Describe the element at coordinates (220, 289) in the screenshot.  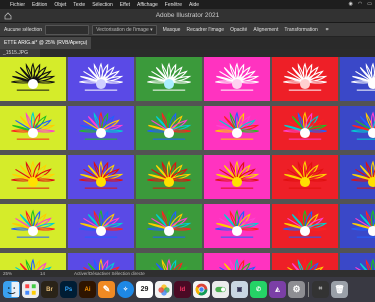
I see `toggle-icon` at that location.